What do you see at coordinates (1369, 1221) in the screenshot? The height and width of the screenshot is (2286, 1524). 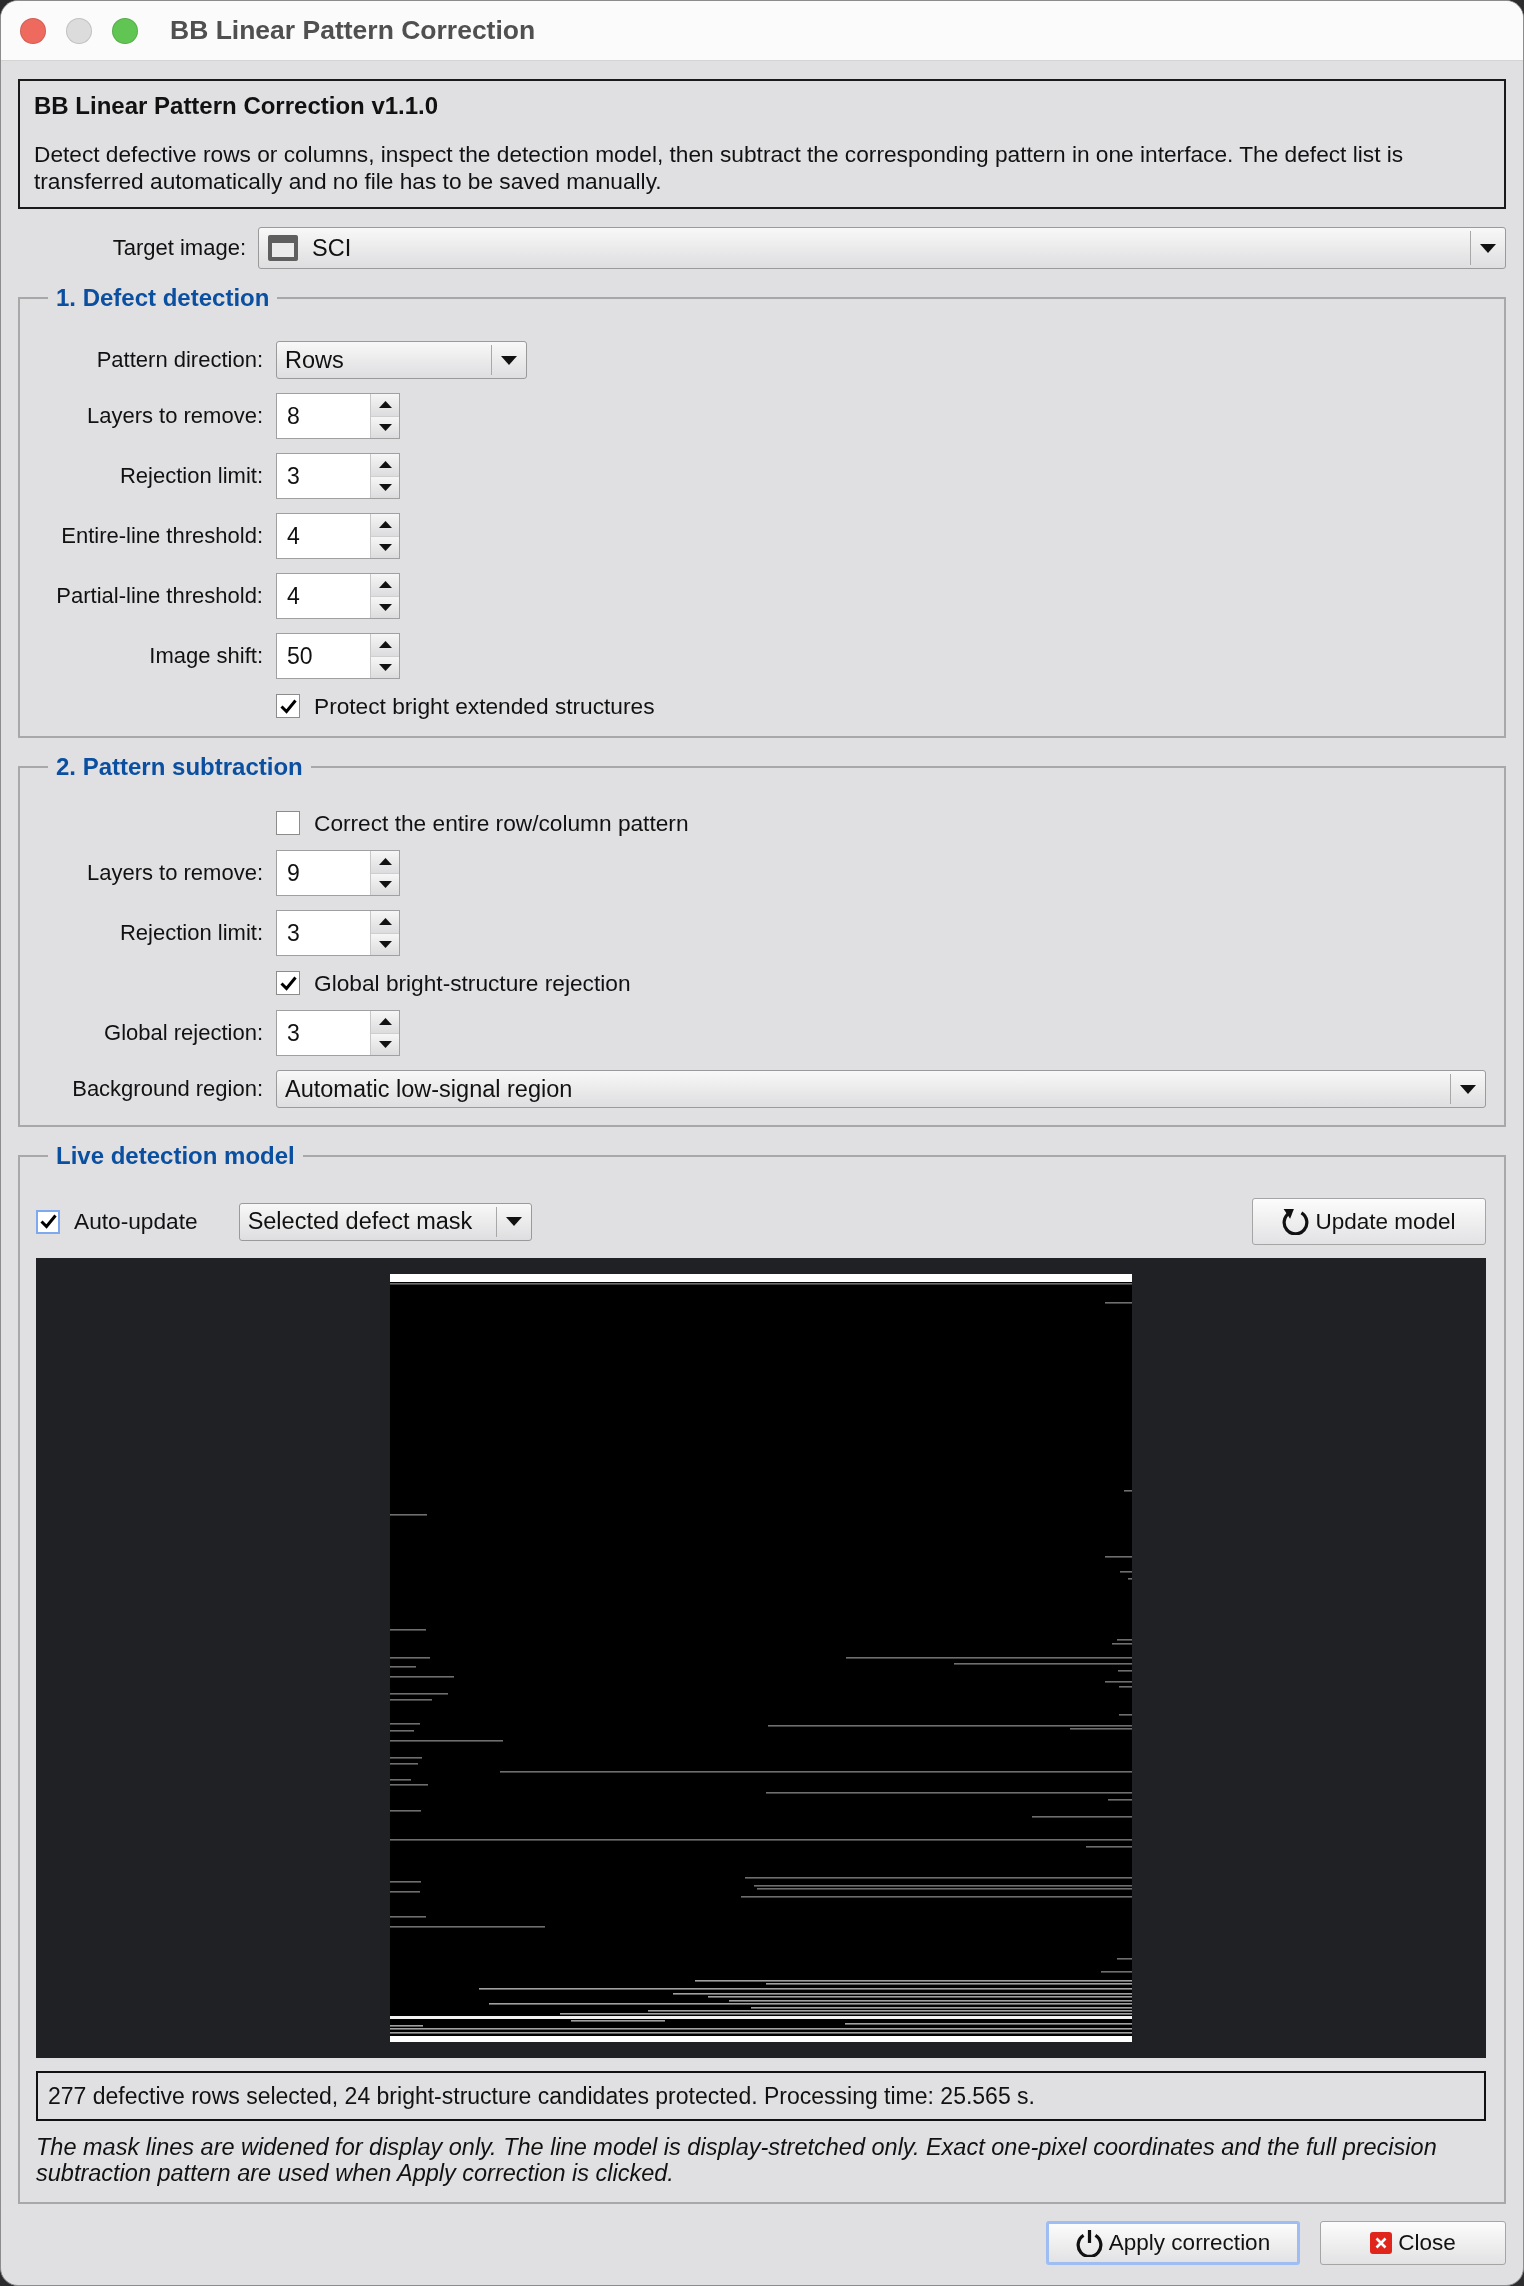 I see `update-button: Update model` at bounding box center [1369, 1221].